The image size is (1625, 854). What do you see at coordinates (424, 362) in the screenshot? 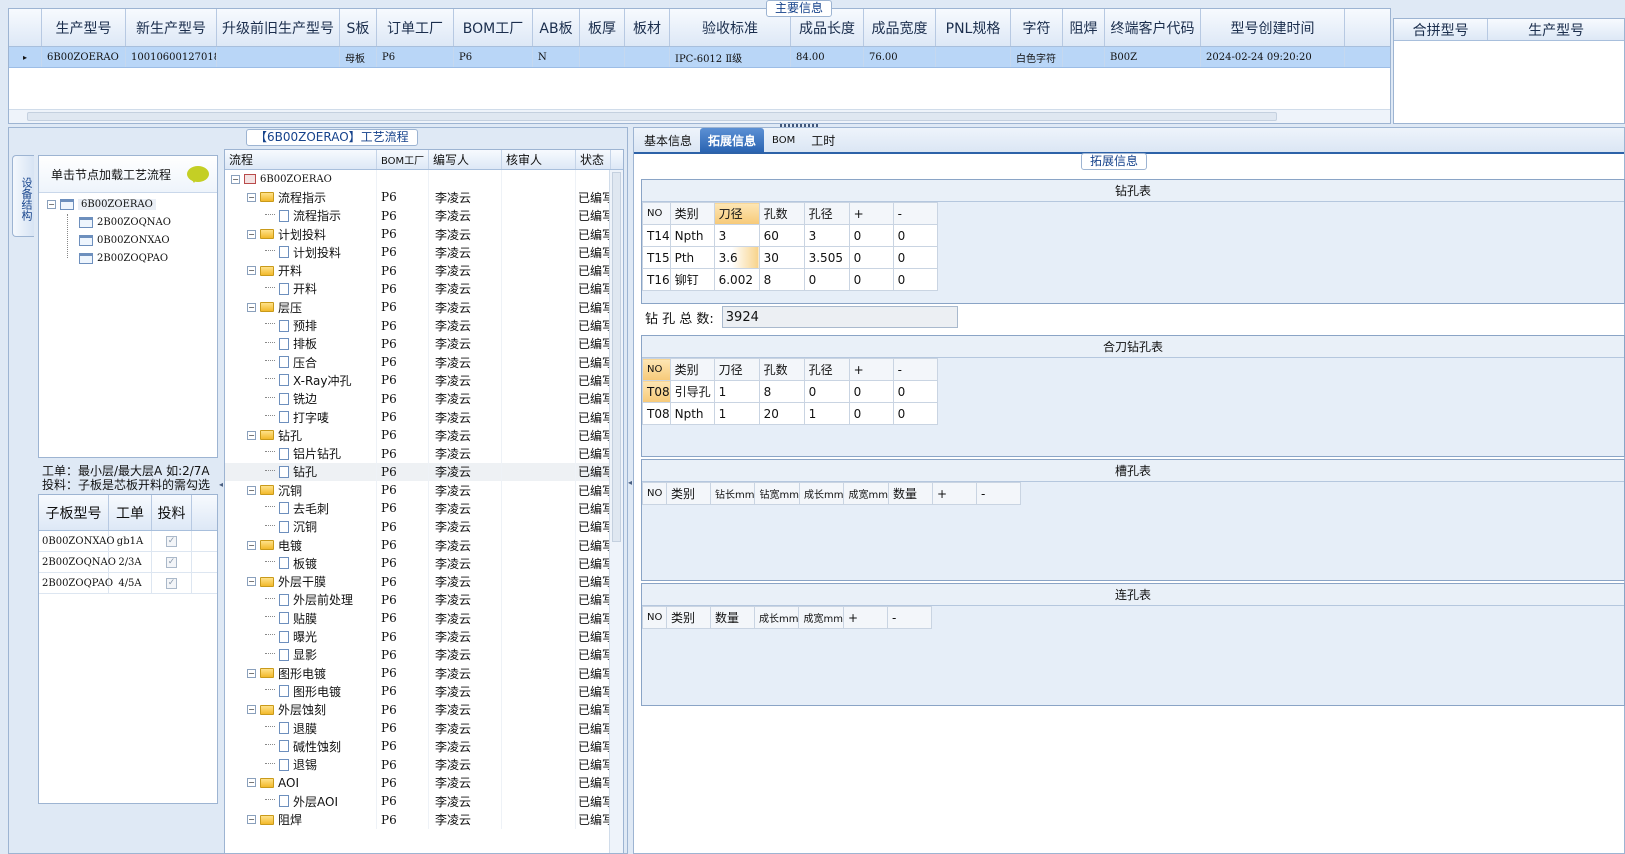
I see `flow-row: 压合 P6 李凌云 已编写` at bounding box center [424, 362].